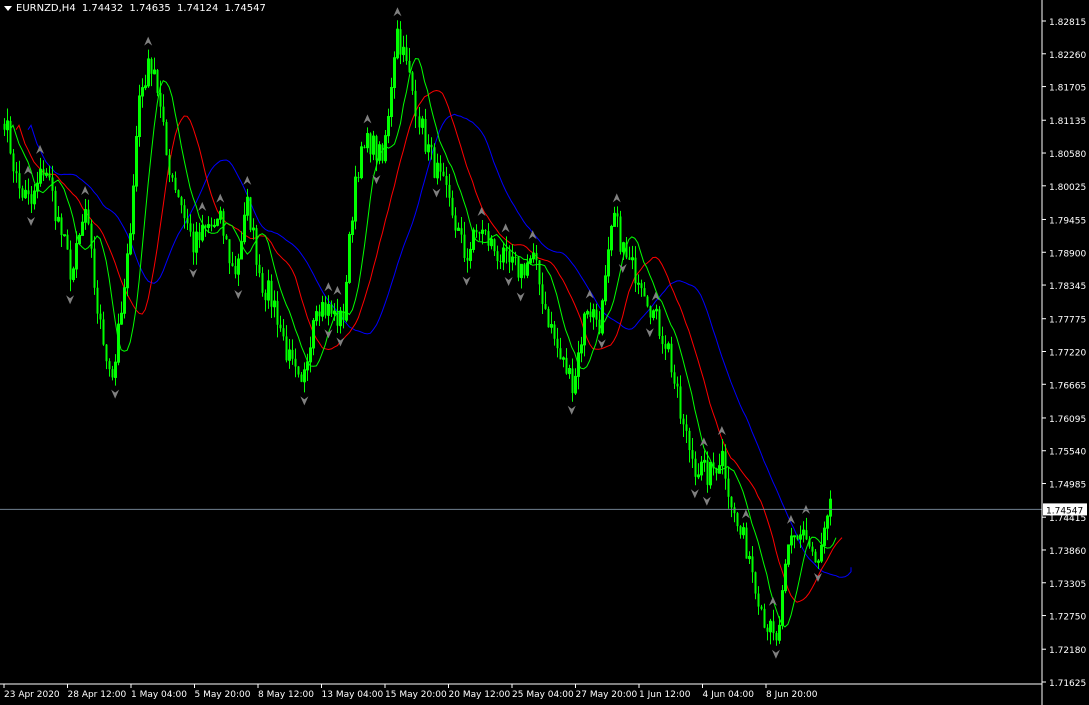  Describe the element at coordinates (1067, 56) in the screenshot. I see `price-tick-label: 1.82260` at that location.